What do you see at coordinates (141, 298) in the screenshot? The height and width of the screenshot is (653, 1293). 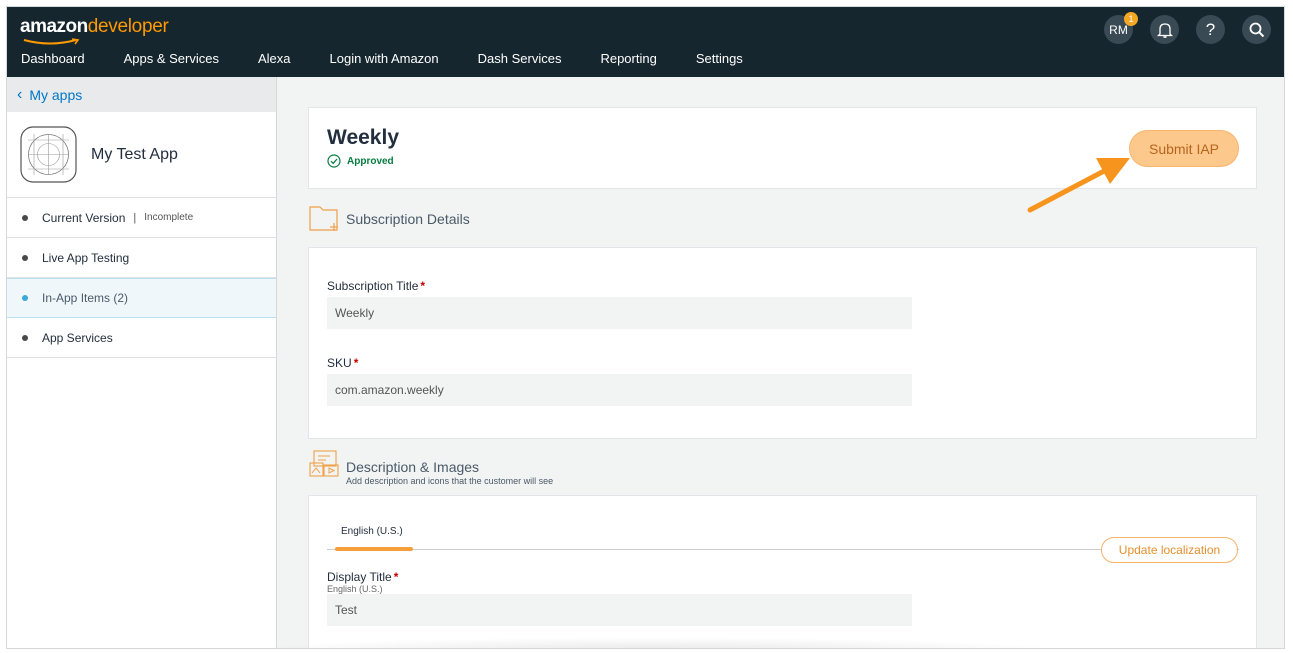 I see `sidebar-item-in-app-items: In-App Items (2)` at bounding box center [141, 298].